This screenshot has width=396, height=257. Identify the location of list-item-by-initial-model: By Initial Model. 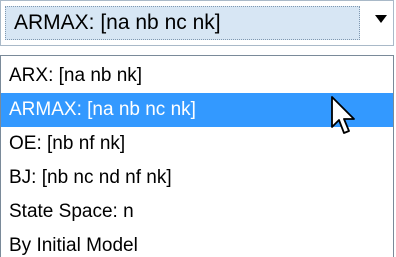
(197, 243).